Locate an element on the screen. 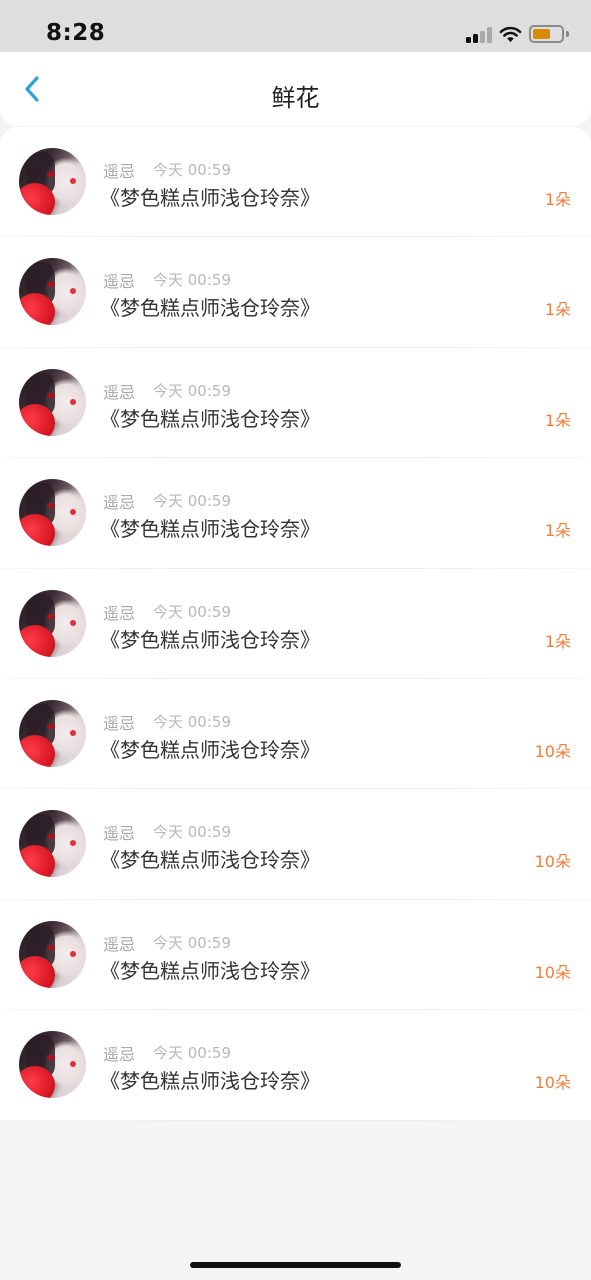 The image size is (591, 1280). battery-icon is located at coordinates (546, 34).